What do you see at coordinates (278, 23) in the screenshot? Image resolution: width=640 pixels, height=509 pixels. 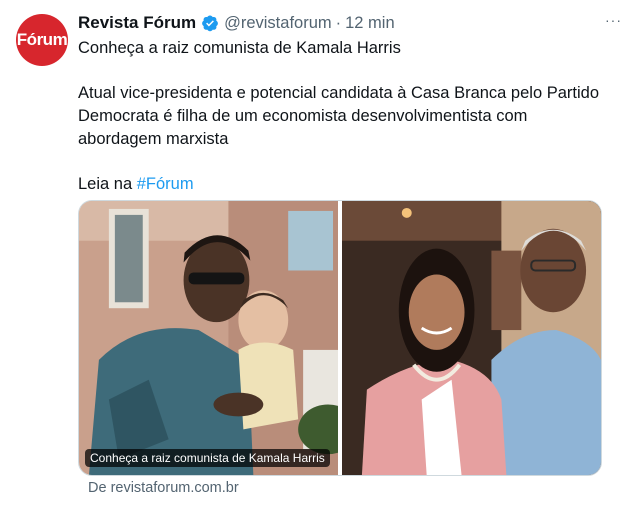 I see `author-handle: @revistaforum` at bounding box center [278, 23].